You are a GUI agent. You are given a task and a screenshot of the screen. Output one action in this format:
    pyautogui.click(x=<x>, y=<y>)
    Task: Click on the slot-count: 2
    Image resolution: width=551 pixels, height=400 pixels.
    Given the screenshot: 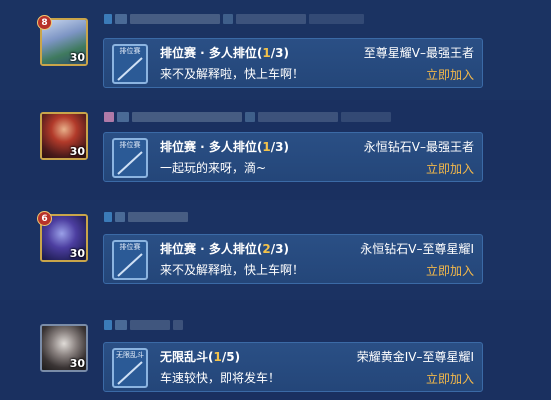 What is the action you would take?
    pyautogui.click(x=266, y=249)
    